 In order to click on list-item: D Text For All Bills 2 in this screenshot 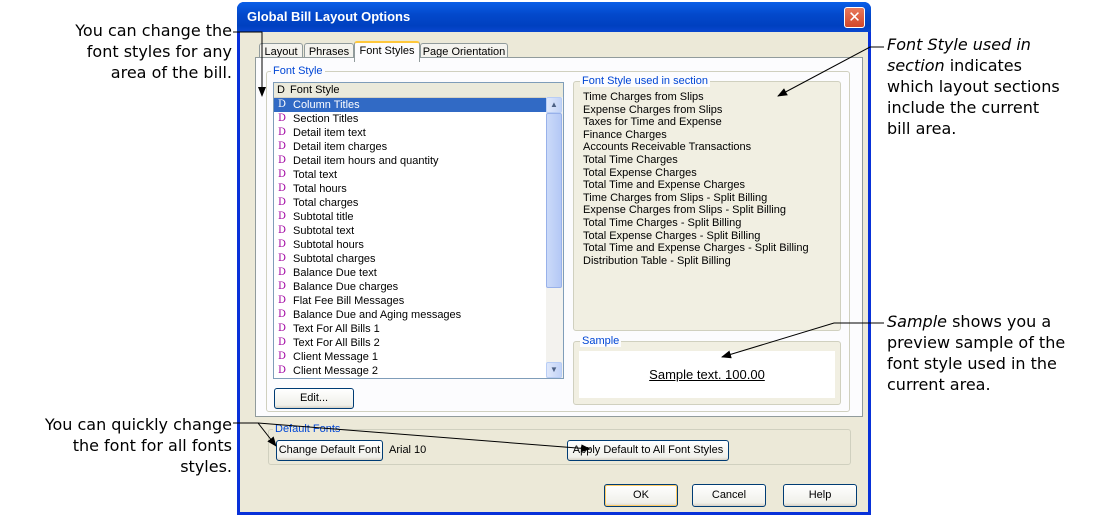, I will do `click(410, 343)`.